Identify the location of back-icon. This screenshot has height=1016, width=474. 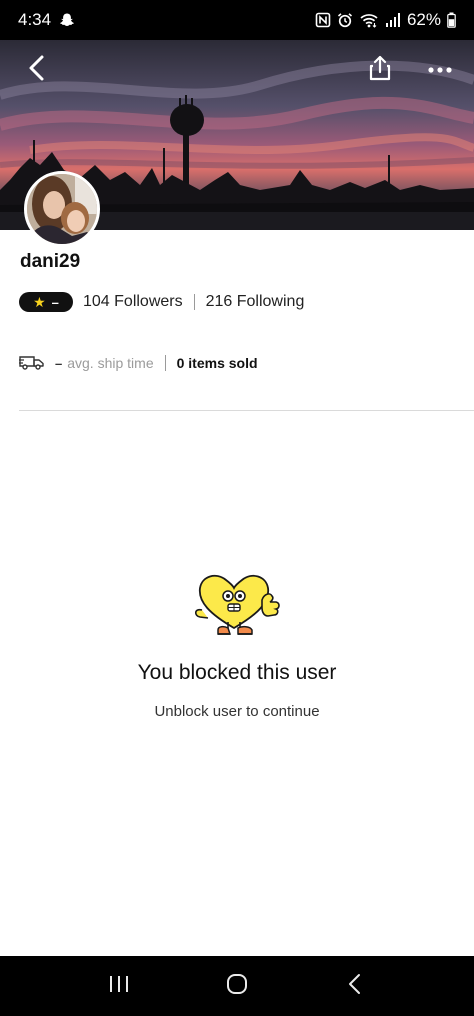
(355, 986).